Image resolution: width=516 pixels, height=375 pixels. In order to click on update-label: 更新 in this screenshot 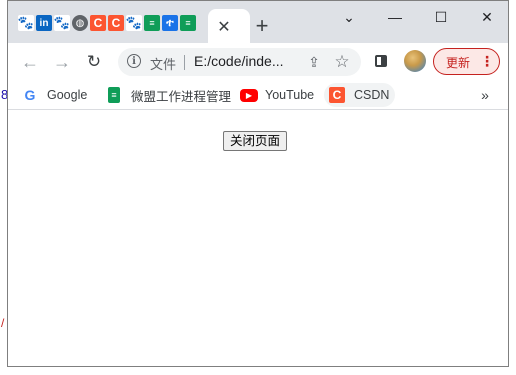, I will do `click(458, 63)`.